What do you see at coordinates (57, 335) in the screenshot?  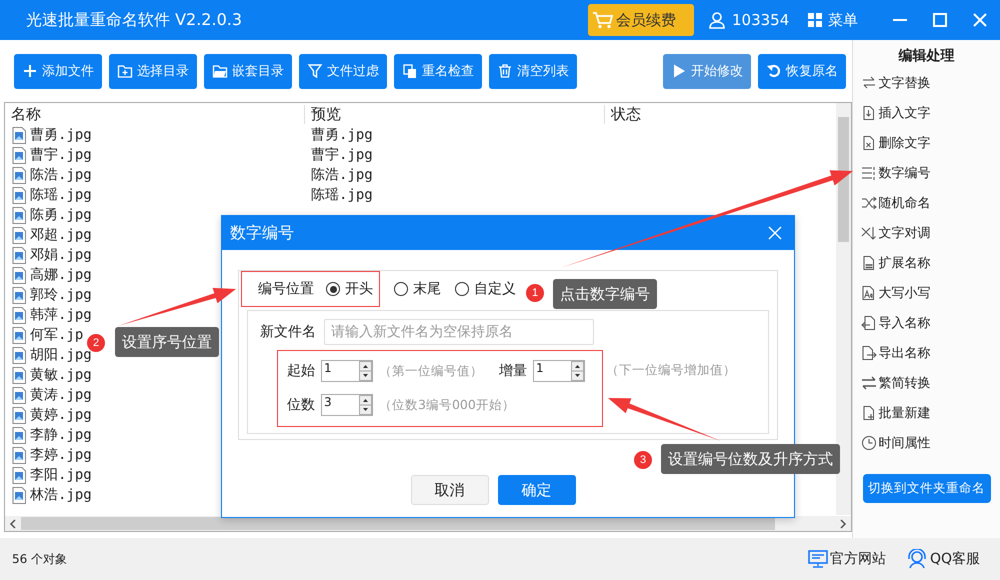 I see `file-name: 何军.jp` at bounding box center [57, 335].